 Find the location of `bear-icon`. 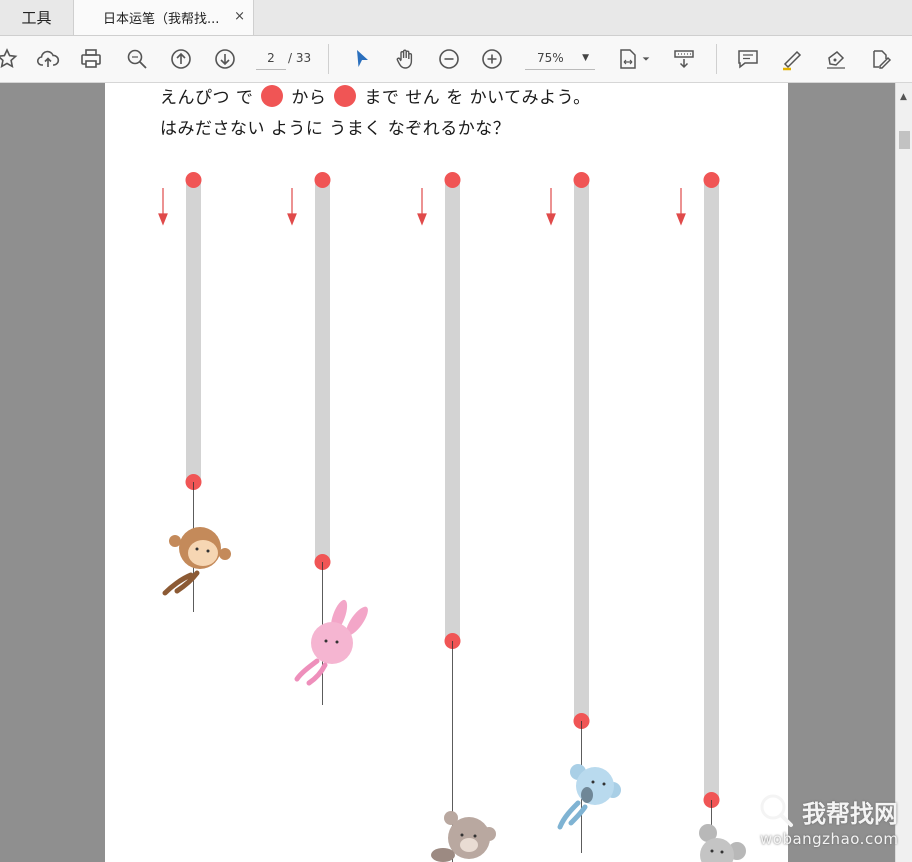

bear-icon is located at coordinates (463, 836).